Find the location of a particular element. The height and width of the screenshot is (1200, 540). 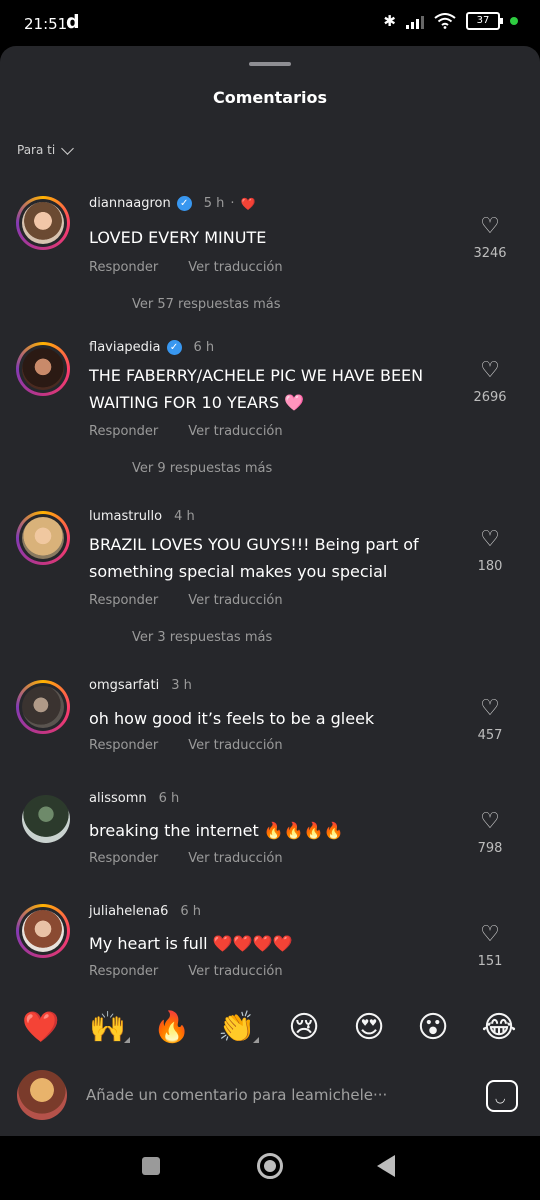

comment-text: My heart is full ❤️❤️❤️❤️ is located at coordinates (191, 943).